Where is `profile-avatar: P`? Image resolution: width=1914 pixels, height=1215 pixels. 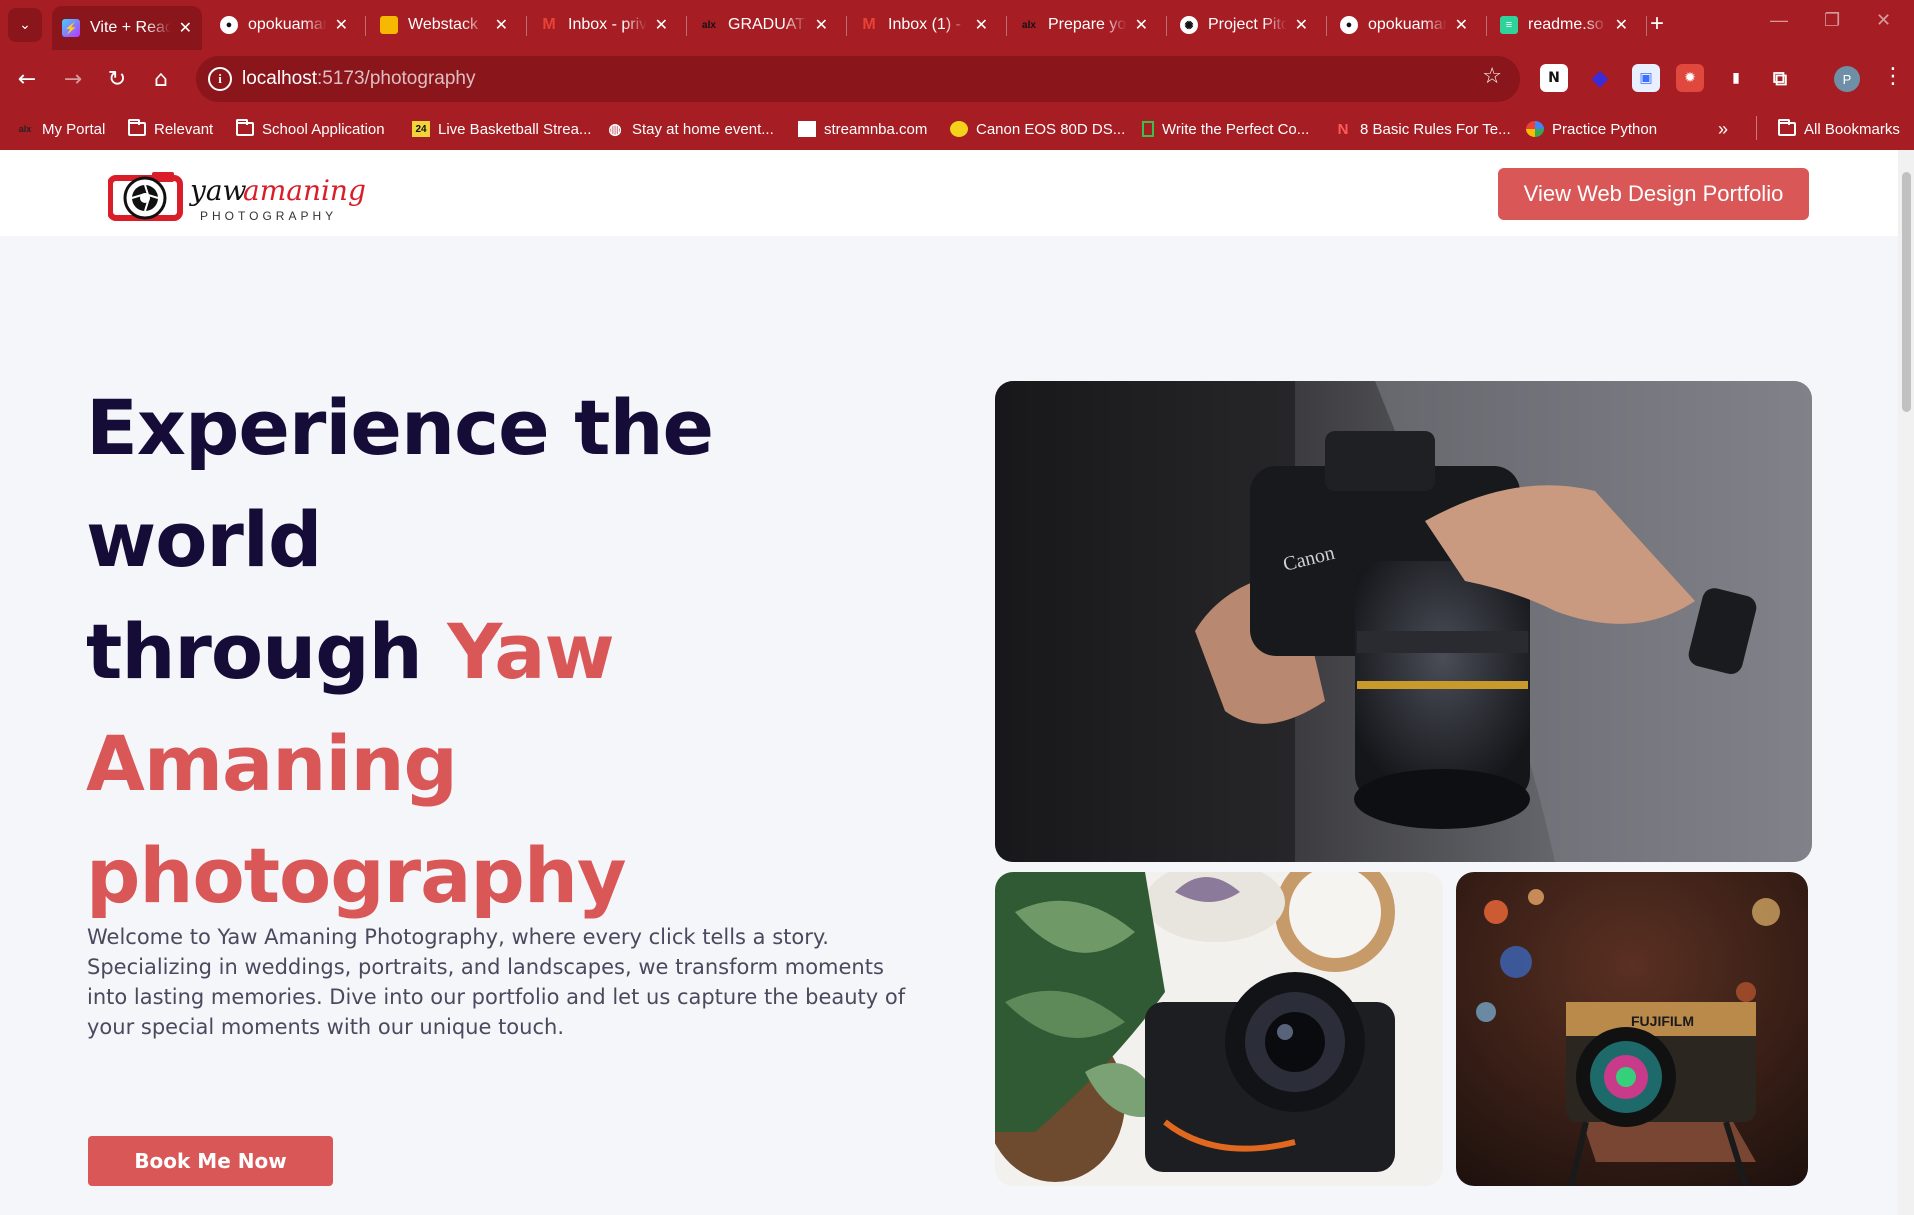
profile-avatar: P is located at coordinates (1847, 79).